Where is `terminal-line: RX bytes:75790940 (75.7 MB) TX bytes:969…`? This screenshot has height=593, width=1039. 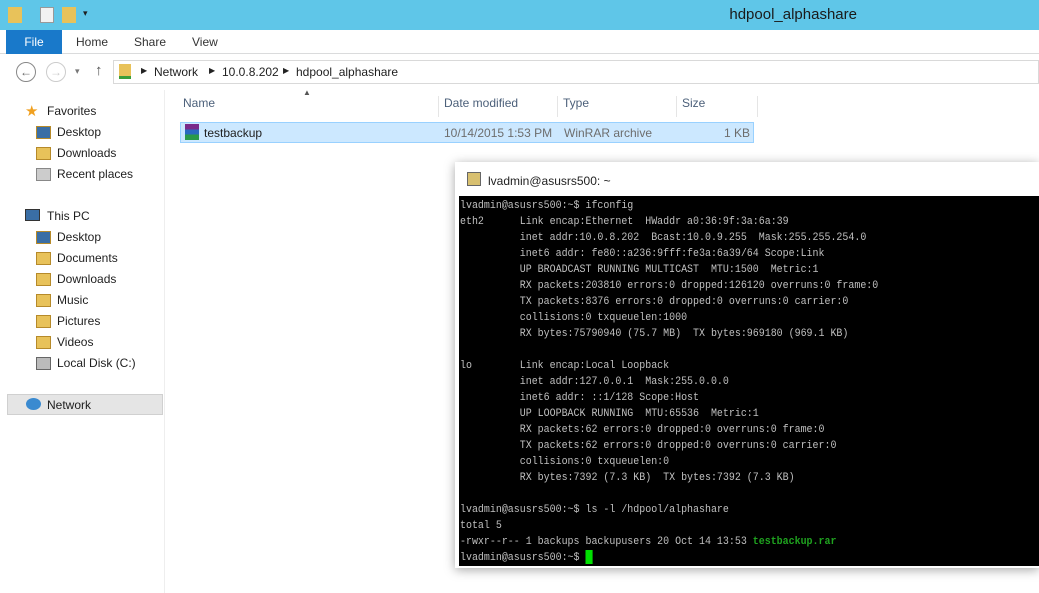 terminal-line: RX bytes:75790940 (75.7 MB) TX bytes:969… is located at coordinates (654, 334).